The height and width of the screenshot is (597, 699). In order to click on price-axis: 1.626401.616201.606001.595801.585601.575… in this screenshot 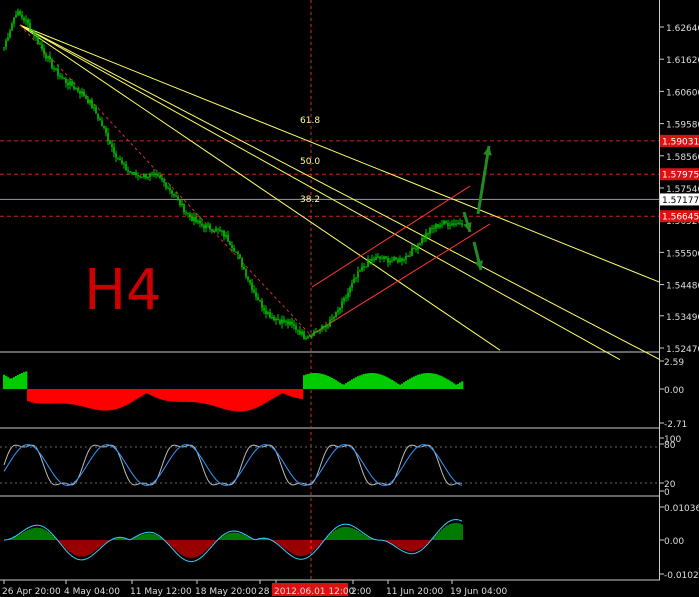, I will do `click(679, 189)`.